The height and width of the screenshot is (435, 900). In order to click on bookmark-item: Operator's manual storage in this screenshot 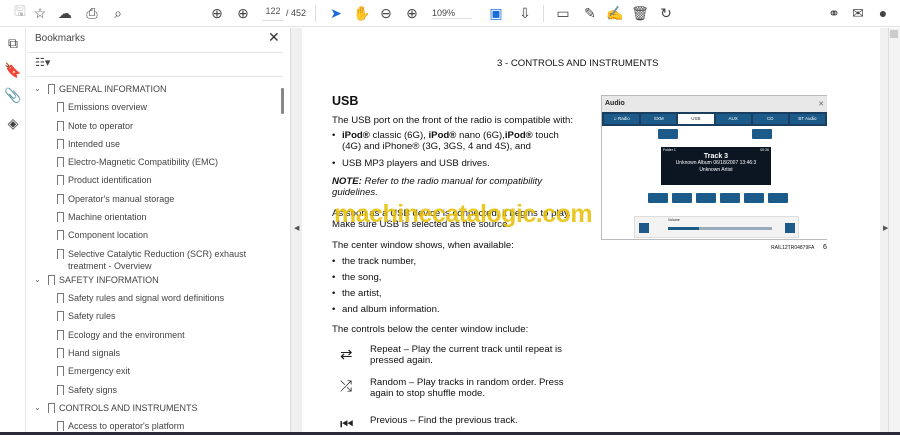, I will do `click(162, 199)`.